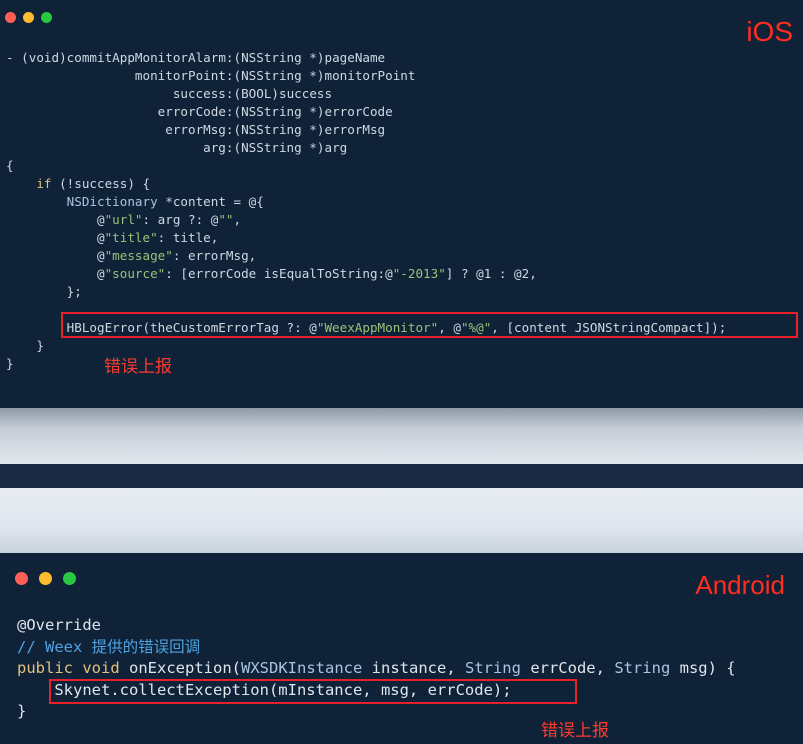 This screenshot has height=744, width=803. Describe the element at coordinates (575, 731) in the screenshot. I see `android-error-report-annotation: 错误上报` at that location.